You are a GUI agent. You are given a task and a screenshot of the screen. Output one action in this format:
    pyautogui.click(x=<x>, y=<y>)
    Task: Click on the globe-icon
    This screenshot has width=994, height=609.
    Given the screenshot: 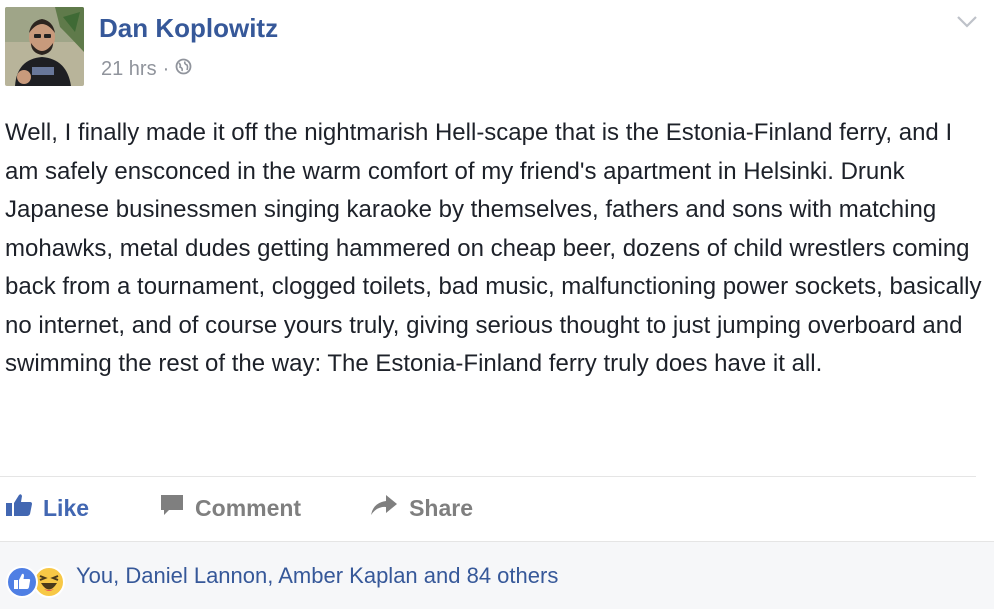 What is the action you would take?
    pyautogui.click(x=183, y=69)
    